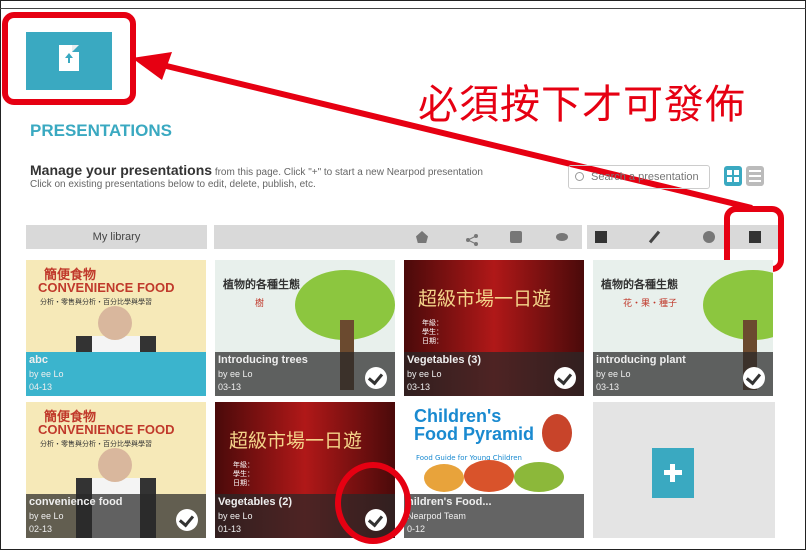 Image resolution: width=806 pixels, height=550 pixels. Describe the element at coordinates (416, 529) in the screenshot. I see `card-date: 0-12` at that location.